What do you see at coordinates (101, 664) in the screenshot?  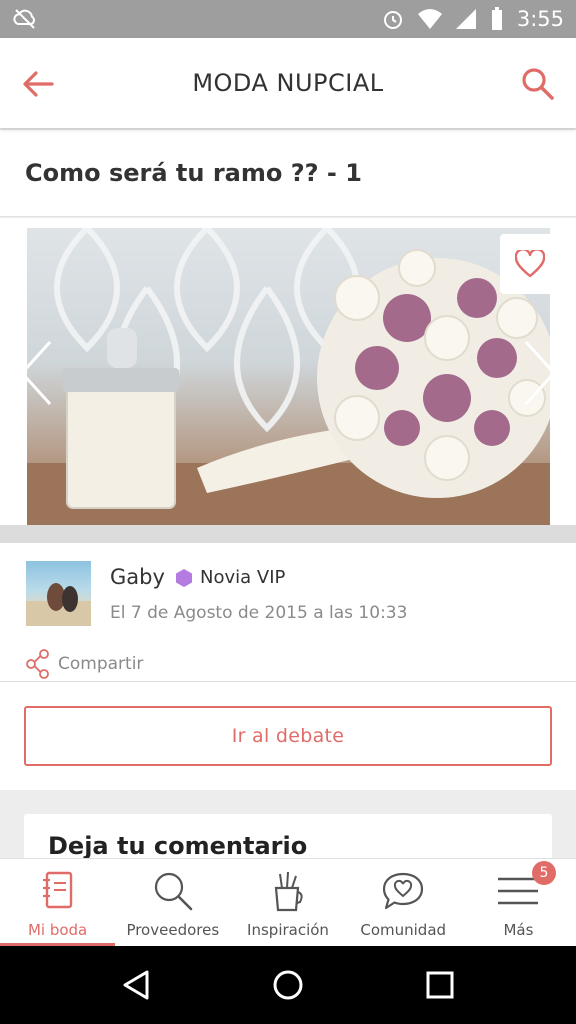 I see `share-label: Compartir` at bounding box center [101, 664].